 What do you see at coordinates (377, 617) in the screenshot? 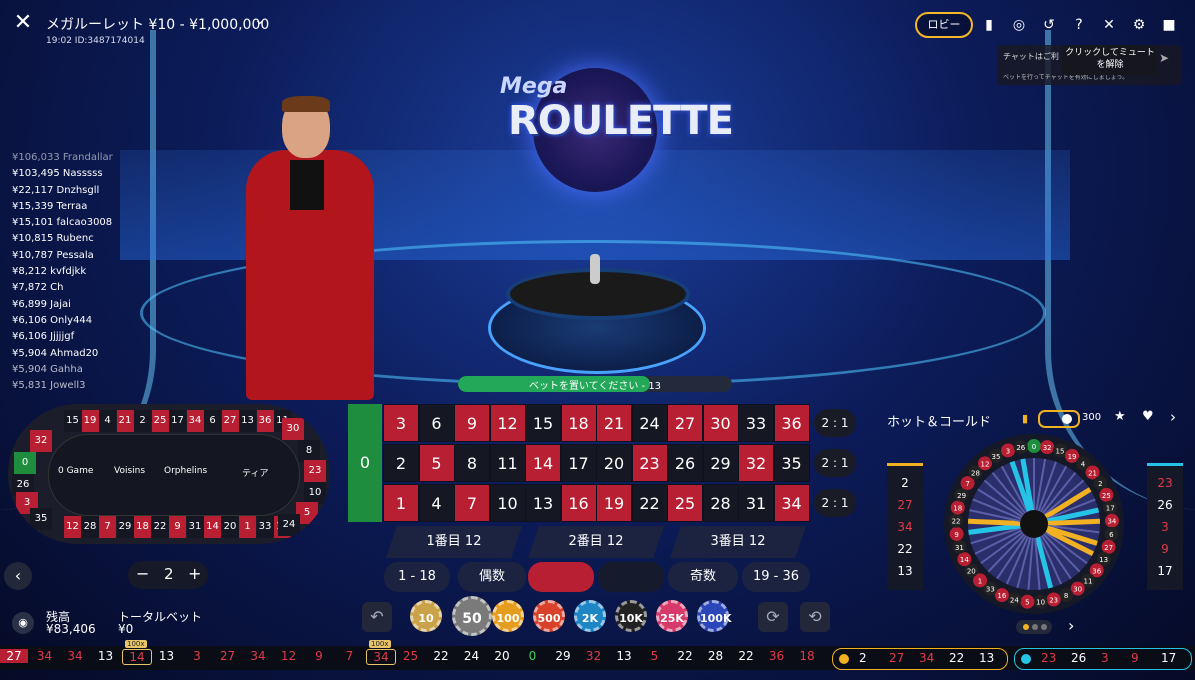
I see `undo-icon: ↶` at bounding box center [377, 617].